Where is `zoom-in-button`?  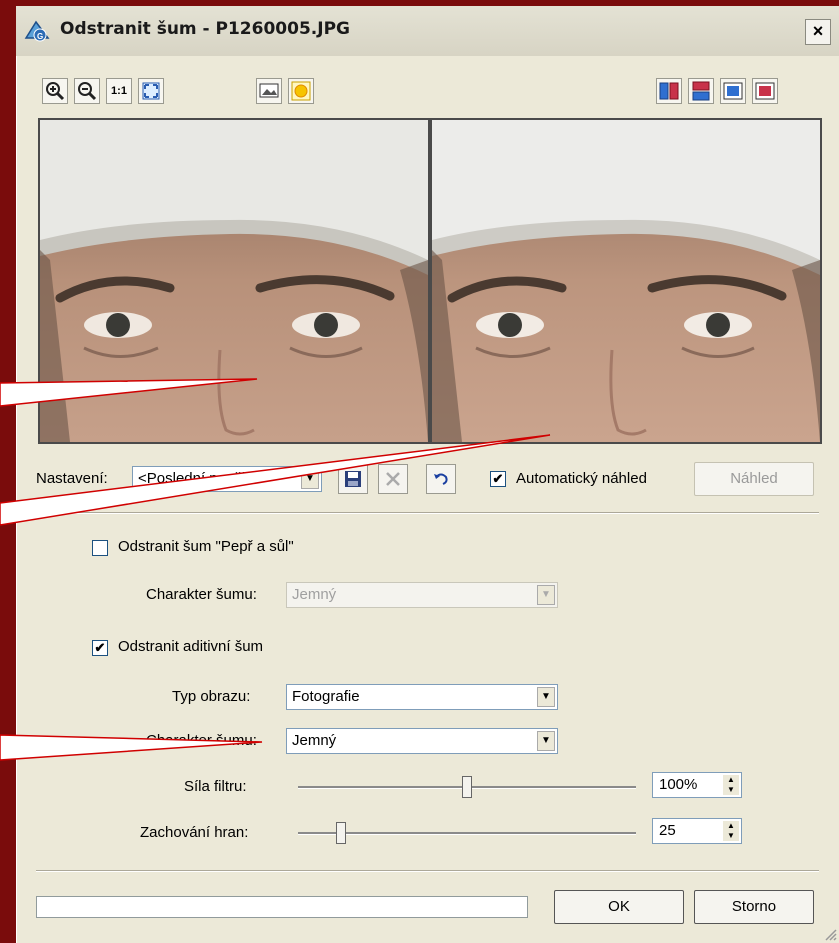
zoom-in-button is located at coordinates (55, 91).